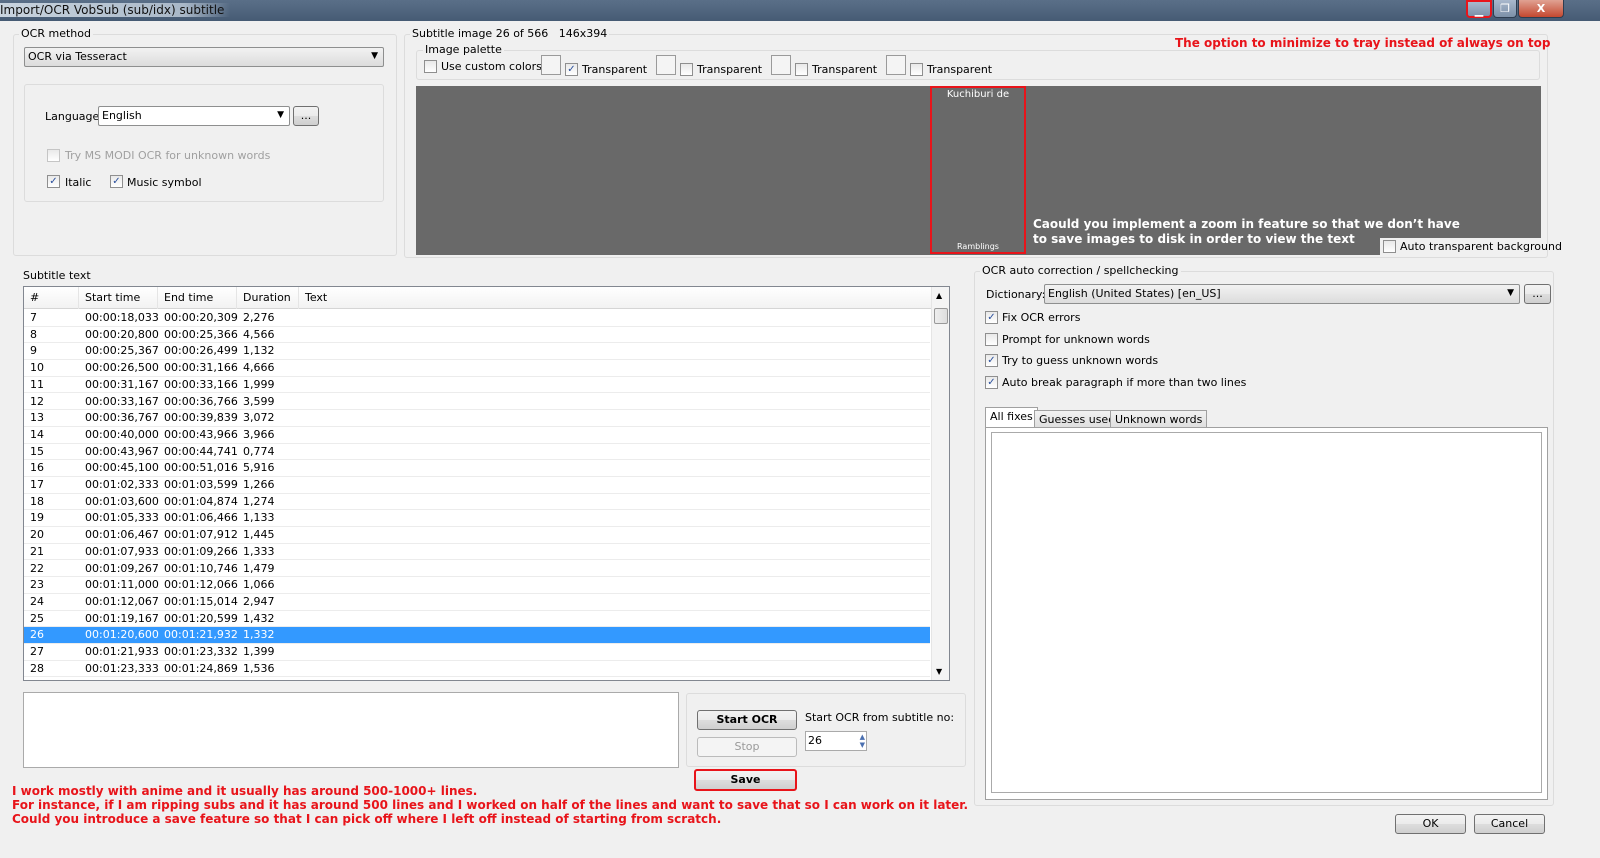 The height and width of the screenshot is (858, 1600). I want to click on music-symbol-label: Music symbol, so click(164, 182).